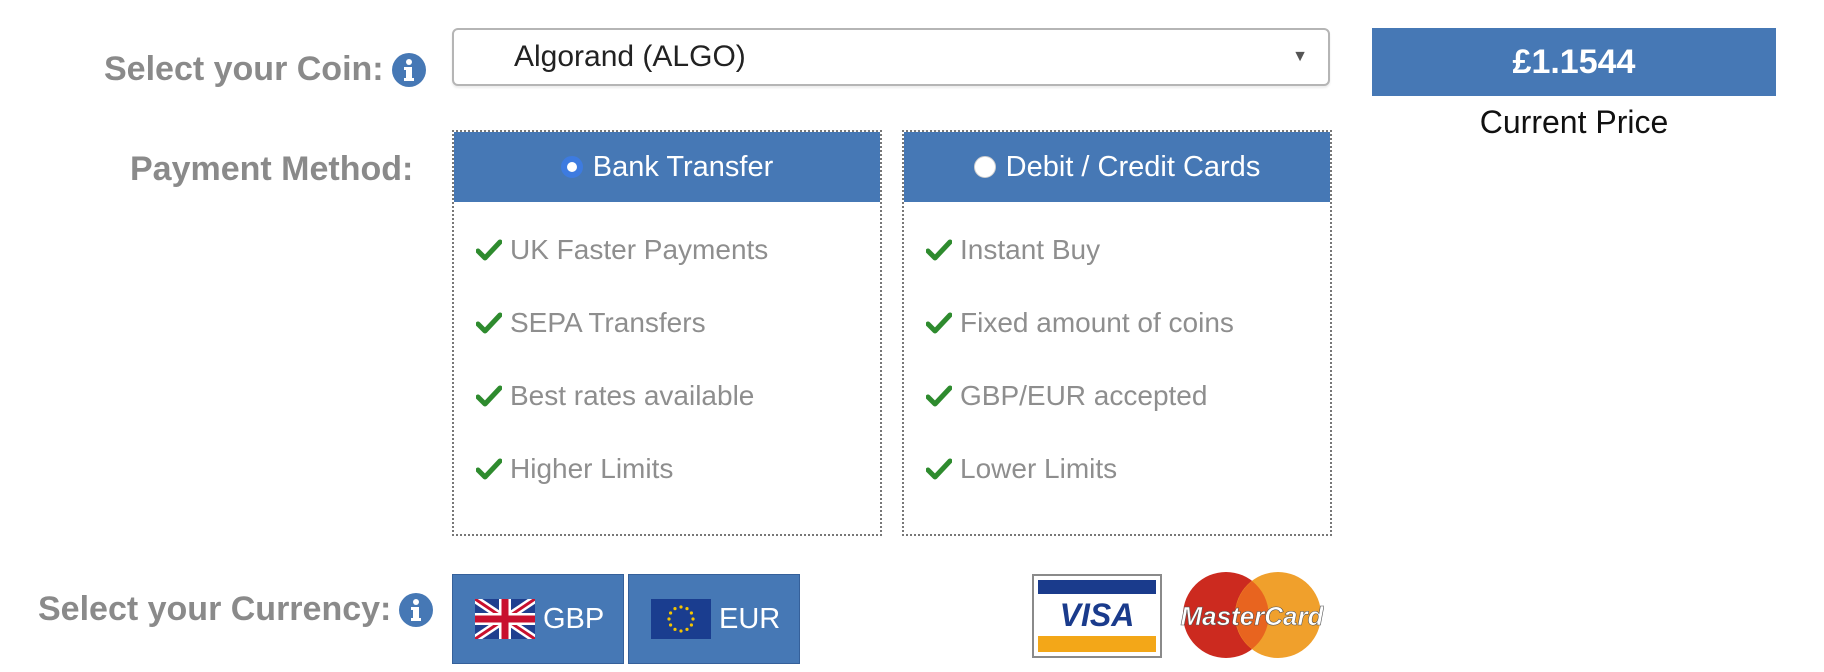 This screenshot has width=1824, height=672. I want to click on feature-item: GBP/EUR accepted, so click(1066, 396).